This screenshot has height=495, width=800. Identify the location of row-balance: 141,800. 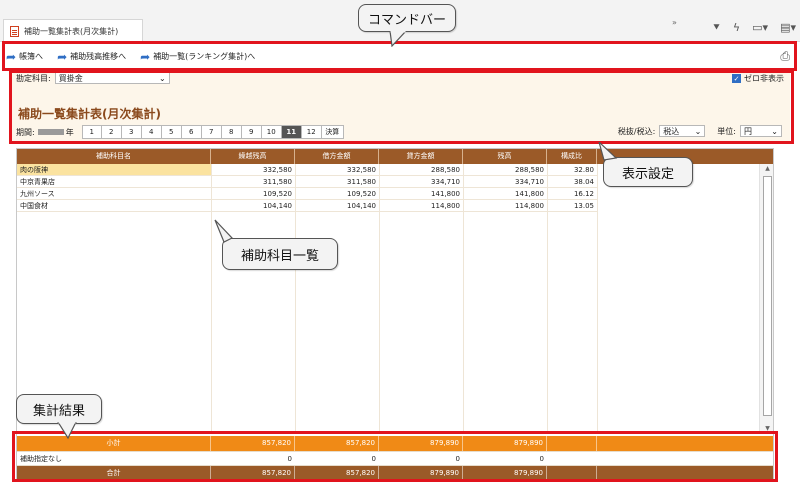
(505, 194).